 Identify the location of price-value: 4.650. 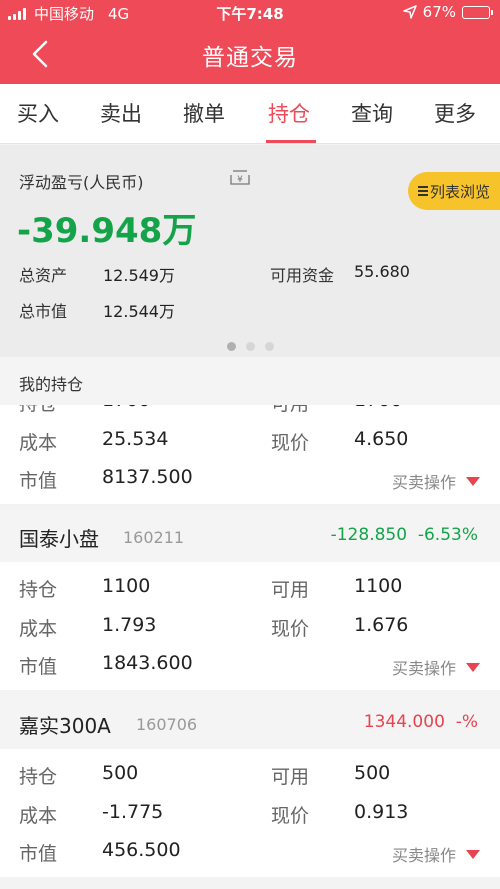
(381, 439).